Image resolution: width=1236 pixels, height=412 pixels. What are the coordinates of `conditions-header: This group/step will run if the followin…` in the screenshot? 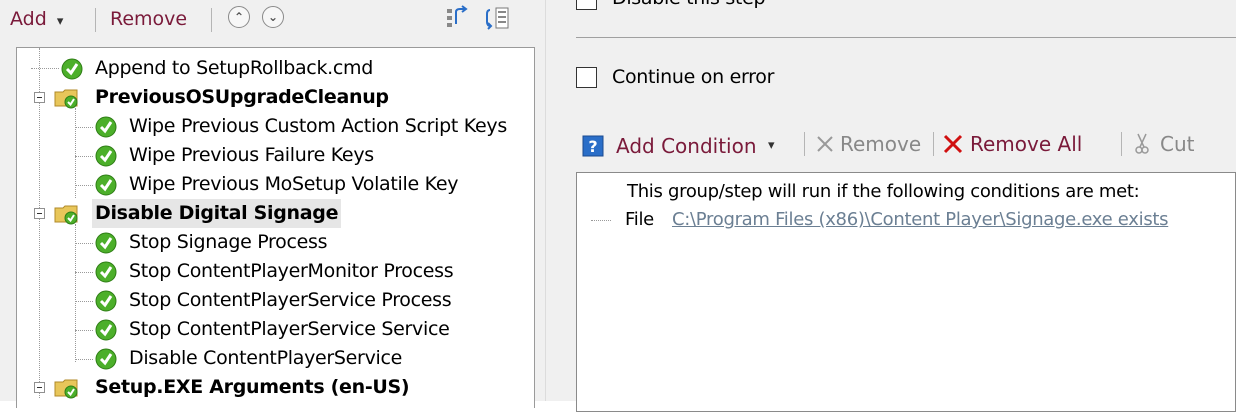 It's located at (883, 191).